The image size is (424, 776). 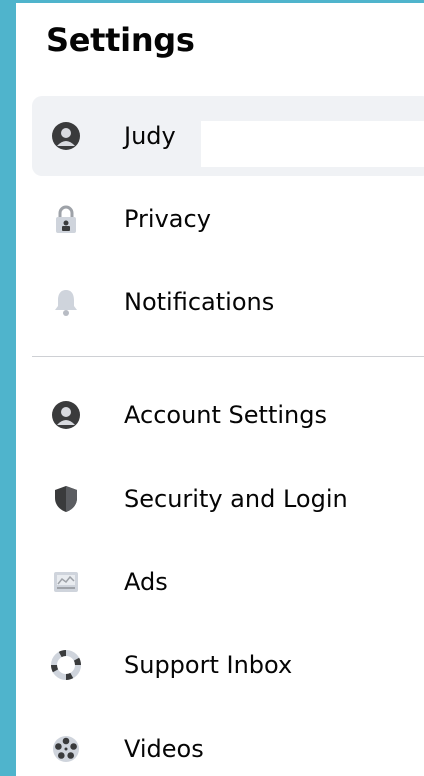 I want to click on menu-item-ads: Ads, so click(x=228, y=582).